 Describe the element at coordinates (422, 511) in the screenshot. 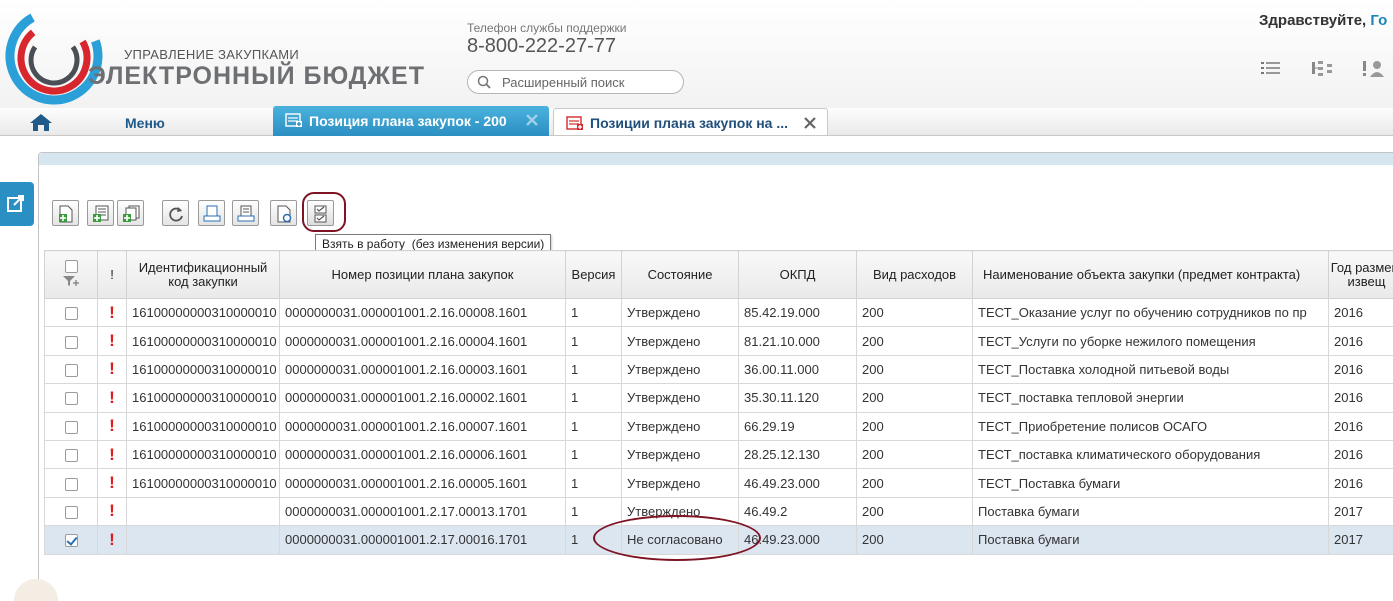

I see `position-number-cell: 0000000031.000001001.2.17.00013.1701` at that location.